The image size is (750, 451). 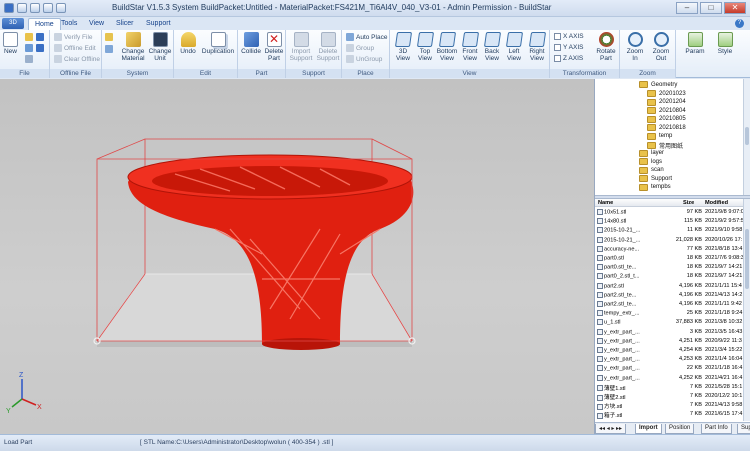 I want to click on tab-support: Support, so click(x=158, y=24).